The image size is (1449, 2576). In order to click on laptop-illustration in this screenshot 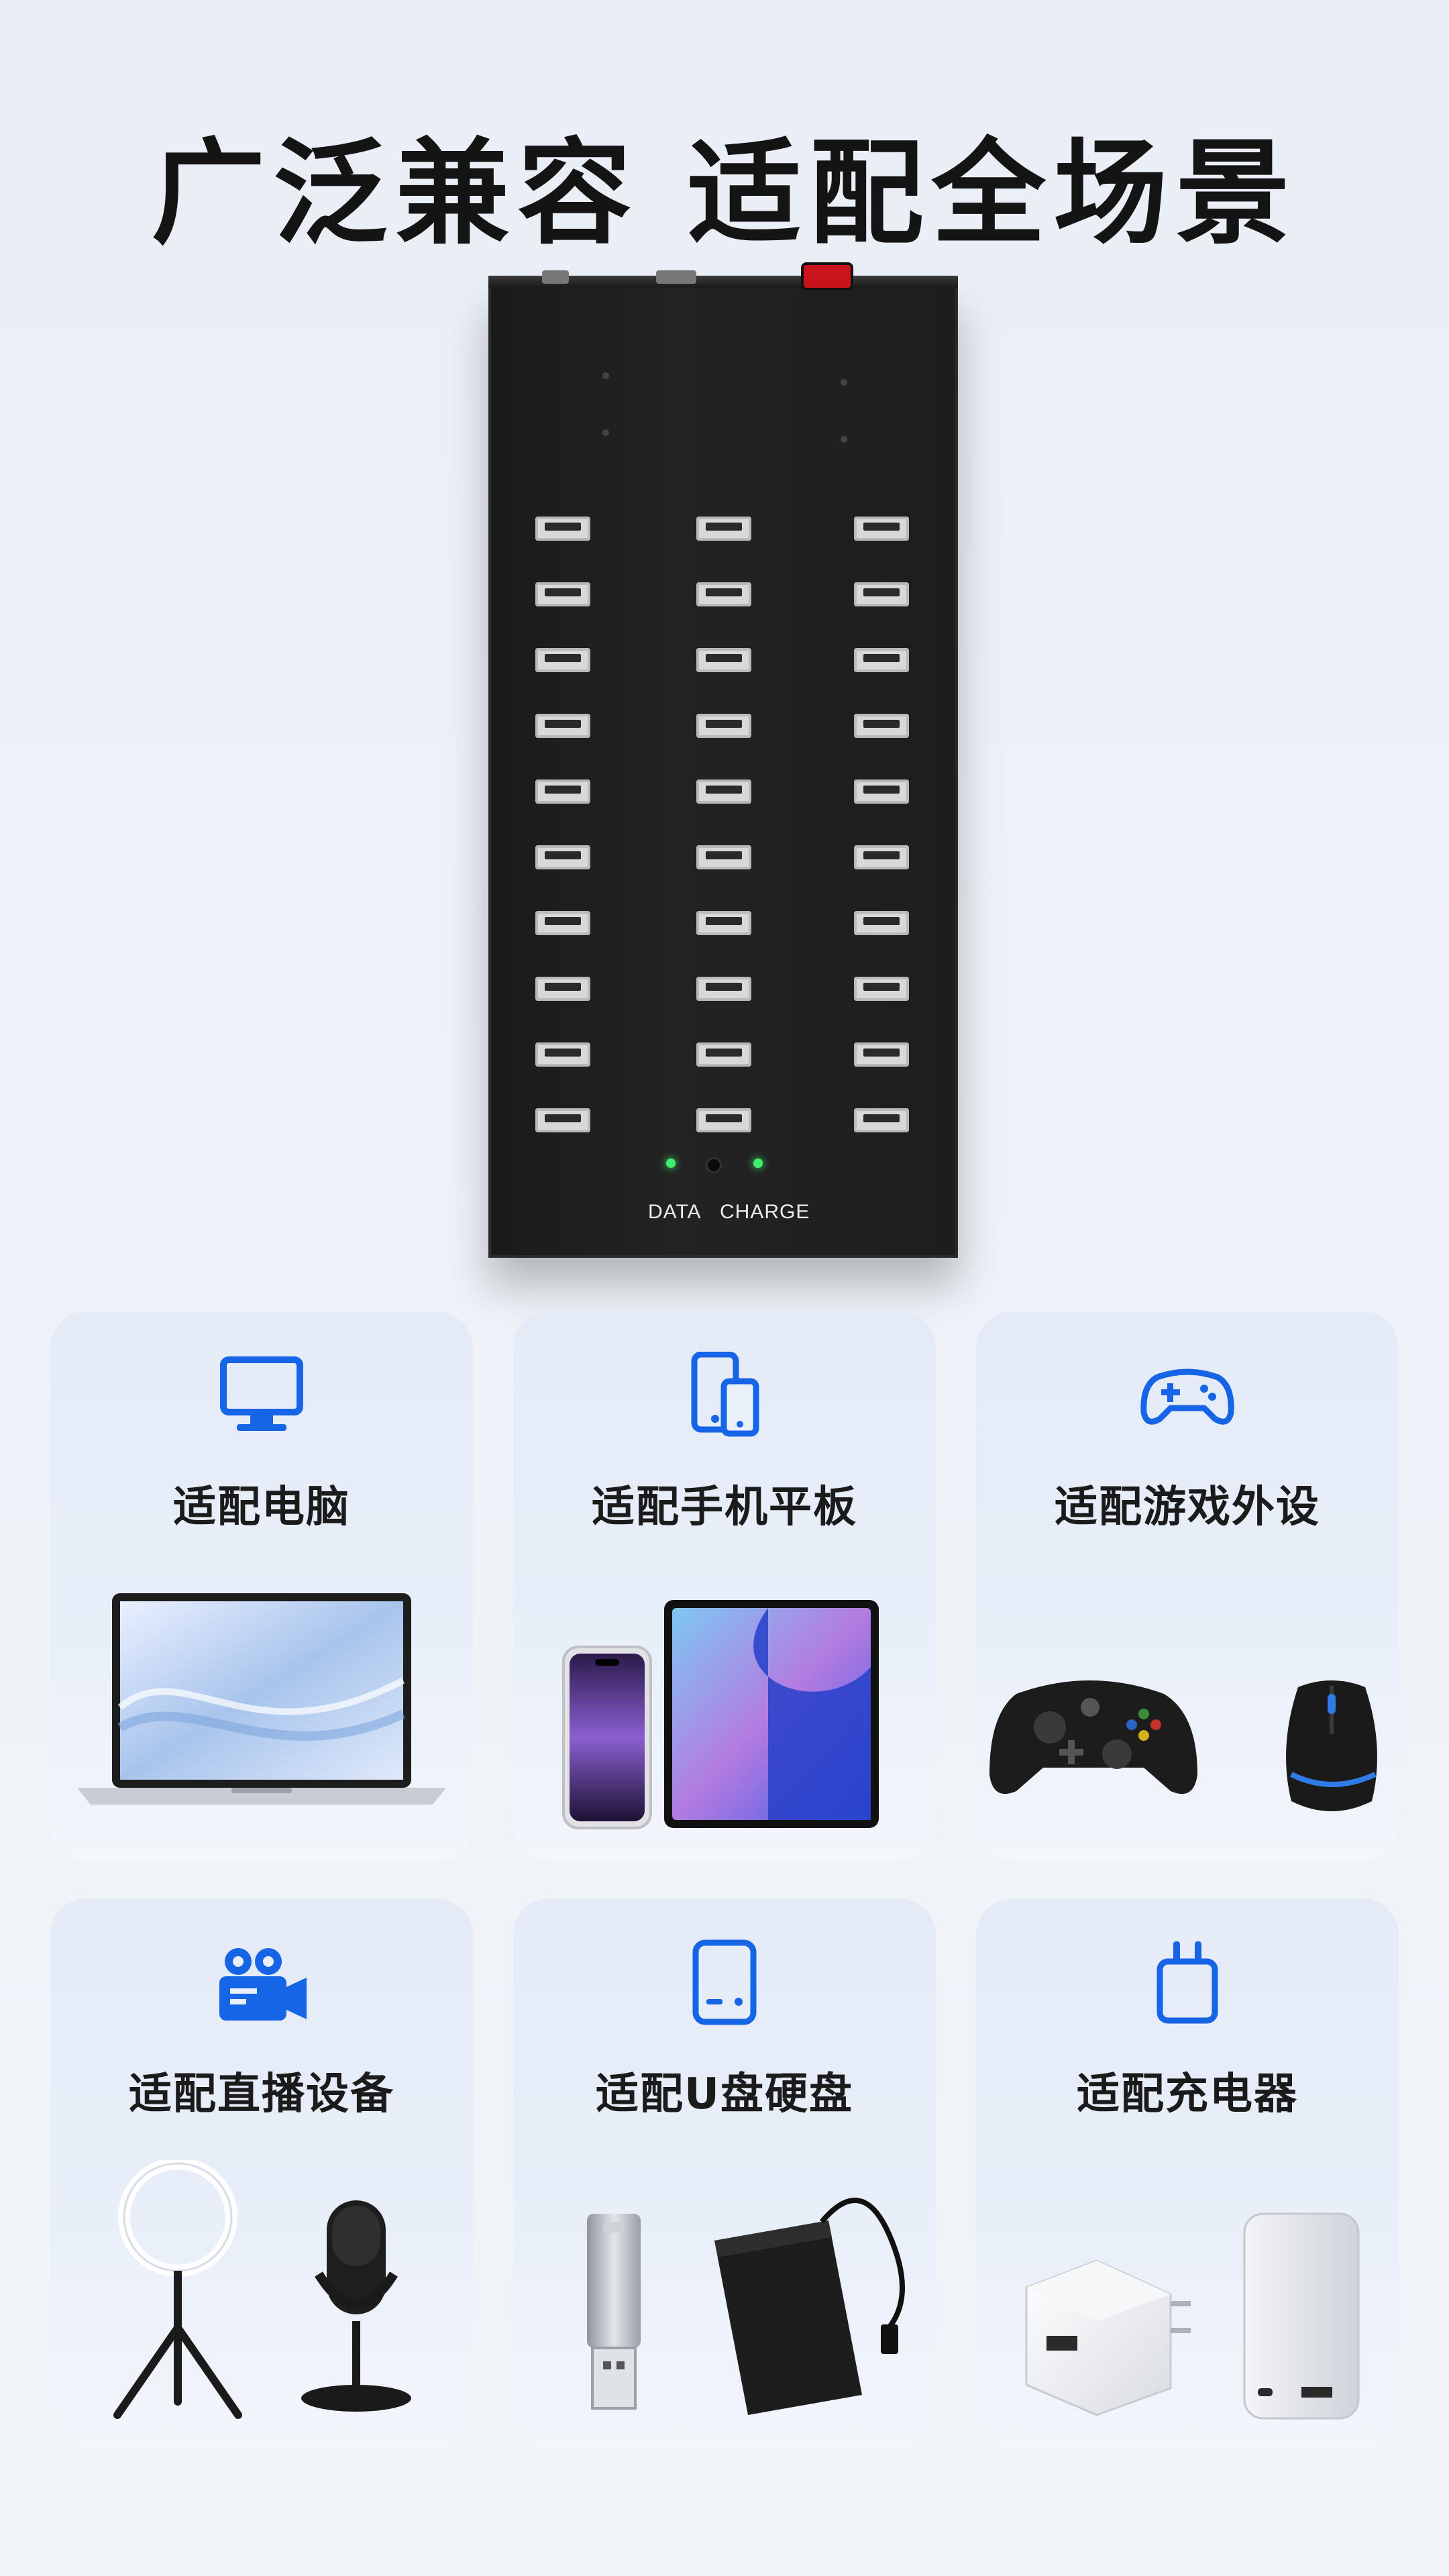, I will do `click(261, 1704)`.